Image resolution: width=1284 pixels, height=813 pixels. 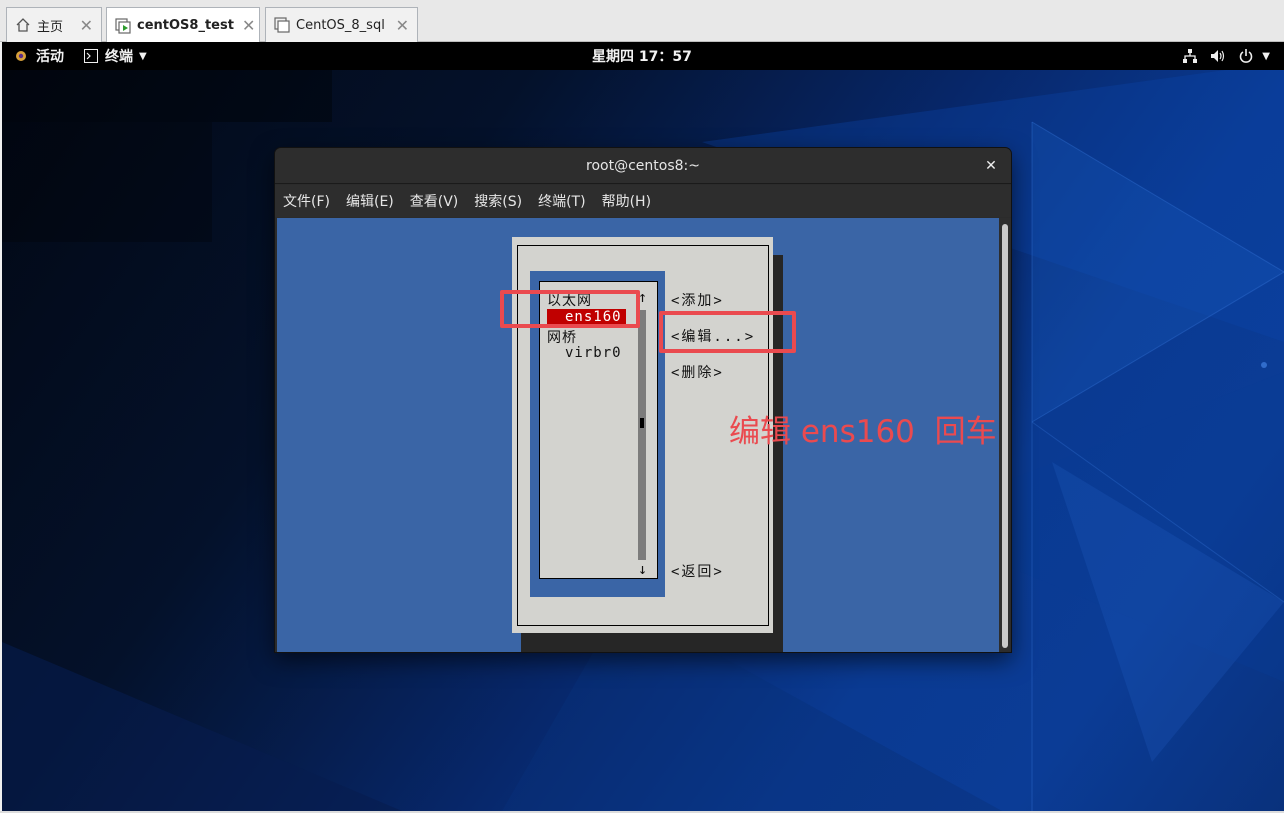 What do you see at coordinates (50, 57) in the screenshot?
I see `activities-label: 活动` at bounding box center [50, 57].